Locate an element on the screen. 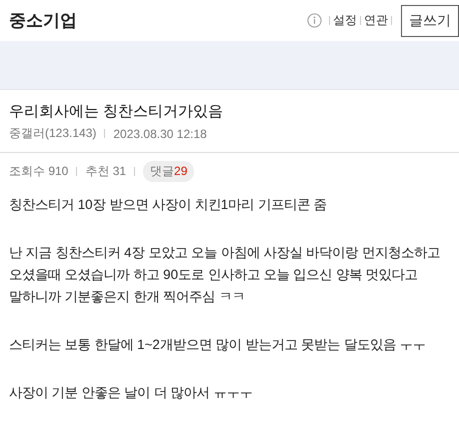 The image size is (459, 422). gallery-title: 중소기업 is located at coordinates (43, 21).